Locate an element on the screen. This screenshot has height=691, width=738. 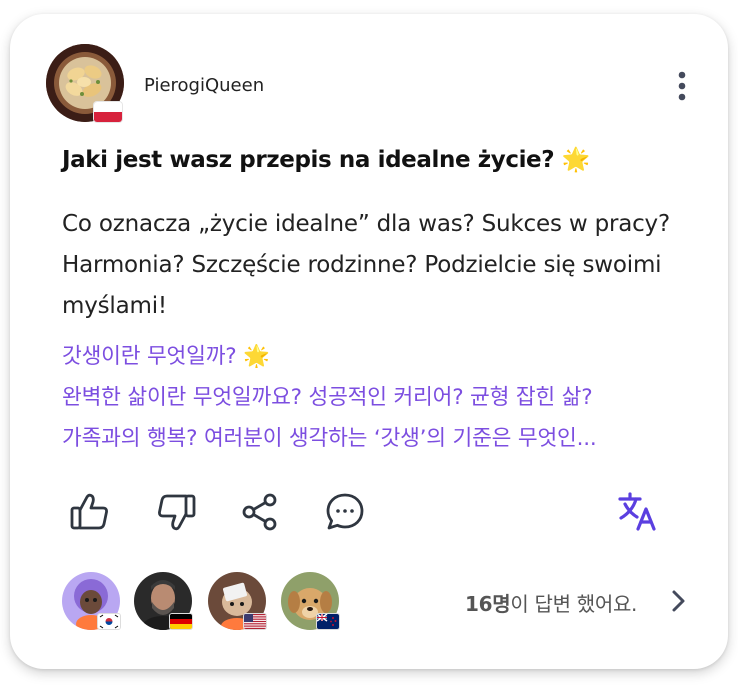
thumbs-down-icon is located at coordinates (177, 512).